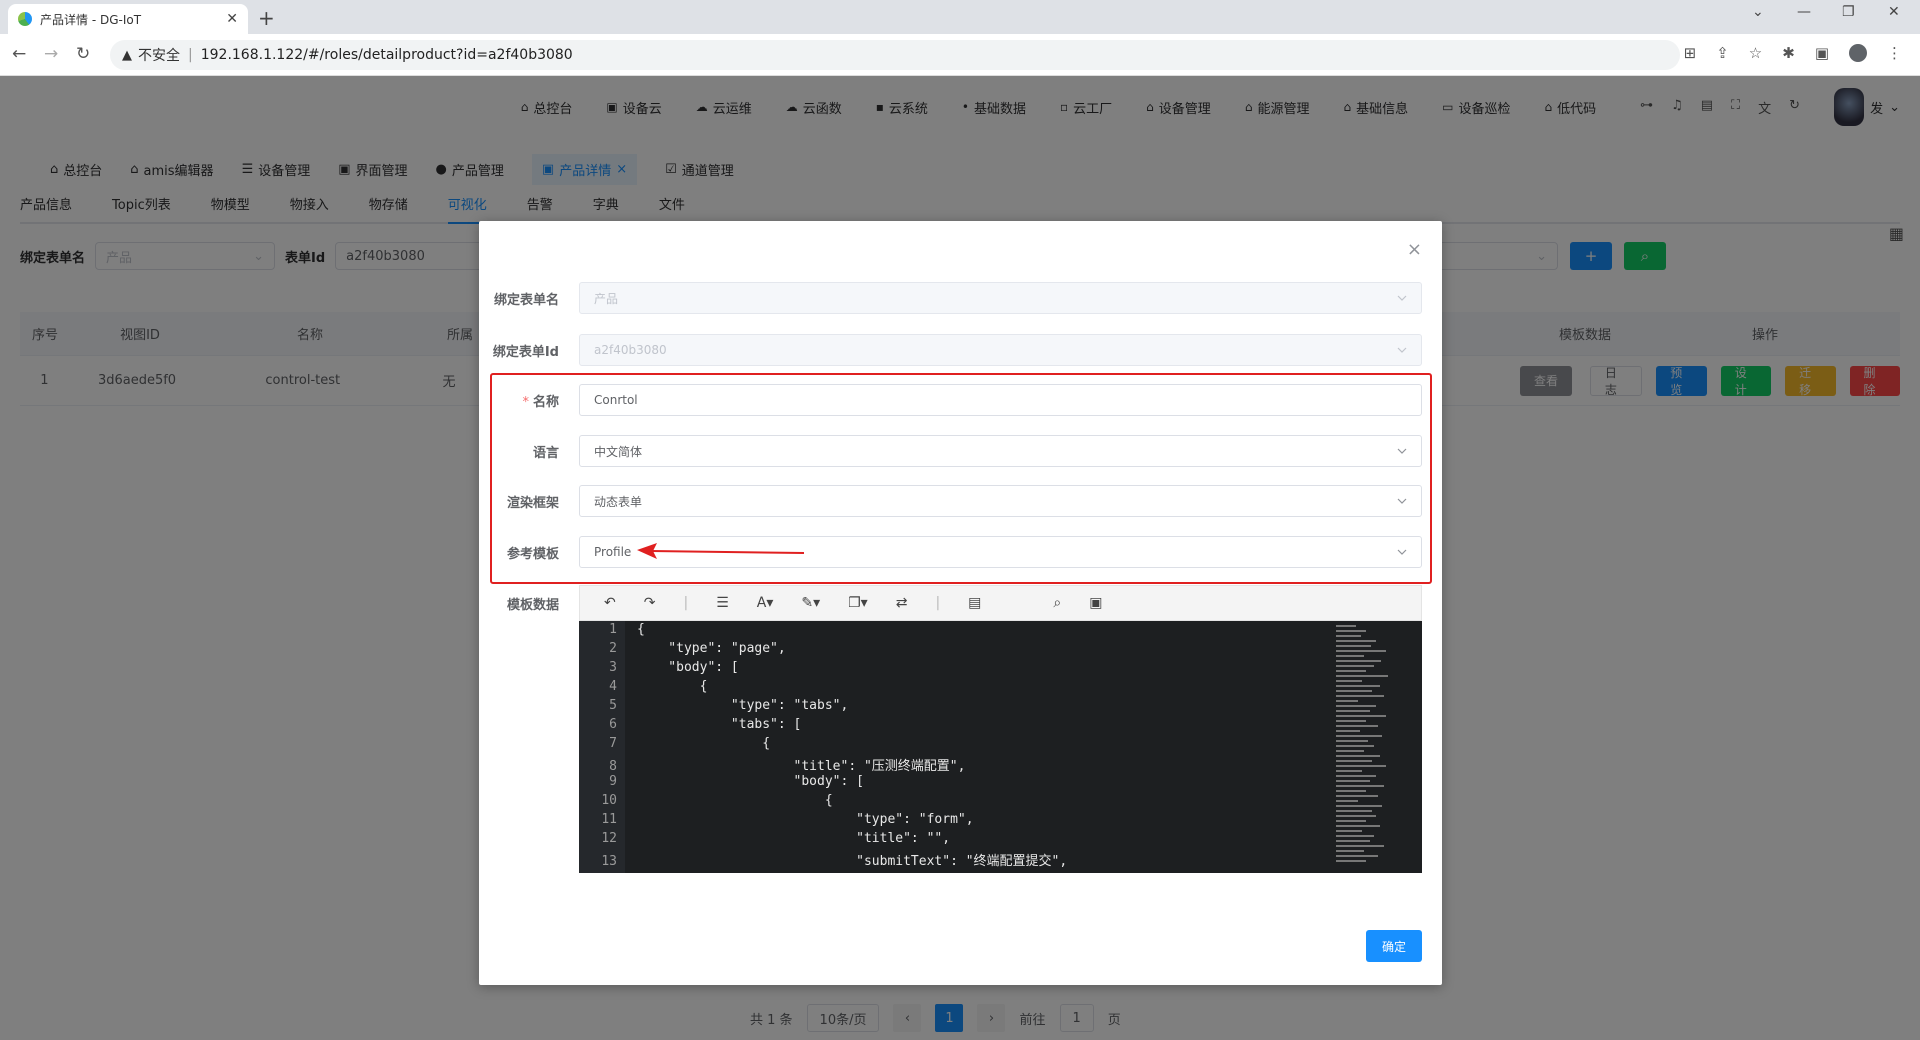 The image size is (1920, 1040). I want to click on template-data-label: 模板数据, so click(532, 605).